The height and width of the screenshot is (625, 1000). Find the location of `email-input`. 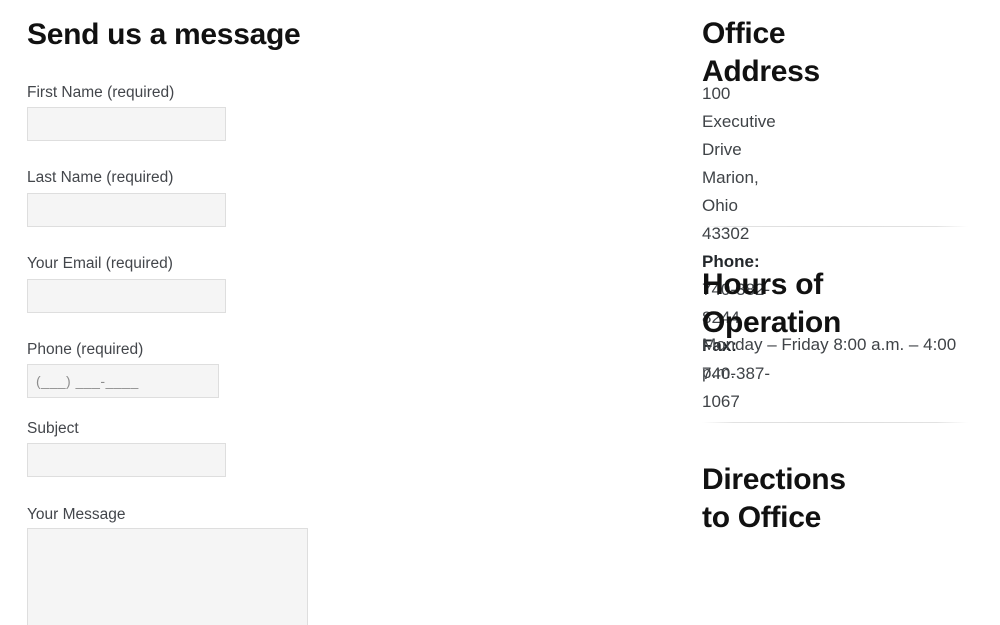

email-input is located at coordinates (126, 296).